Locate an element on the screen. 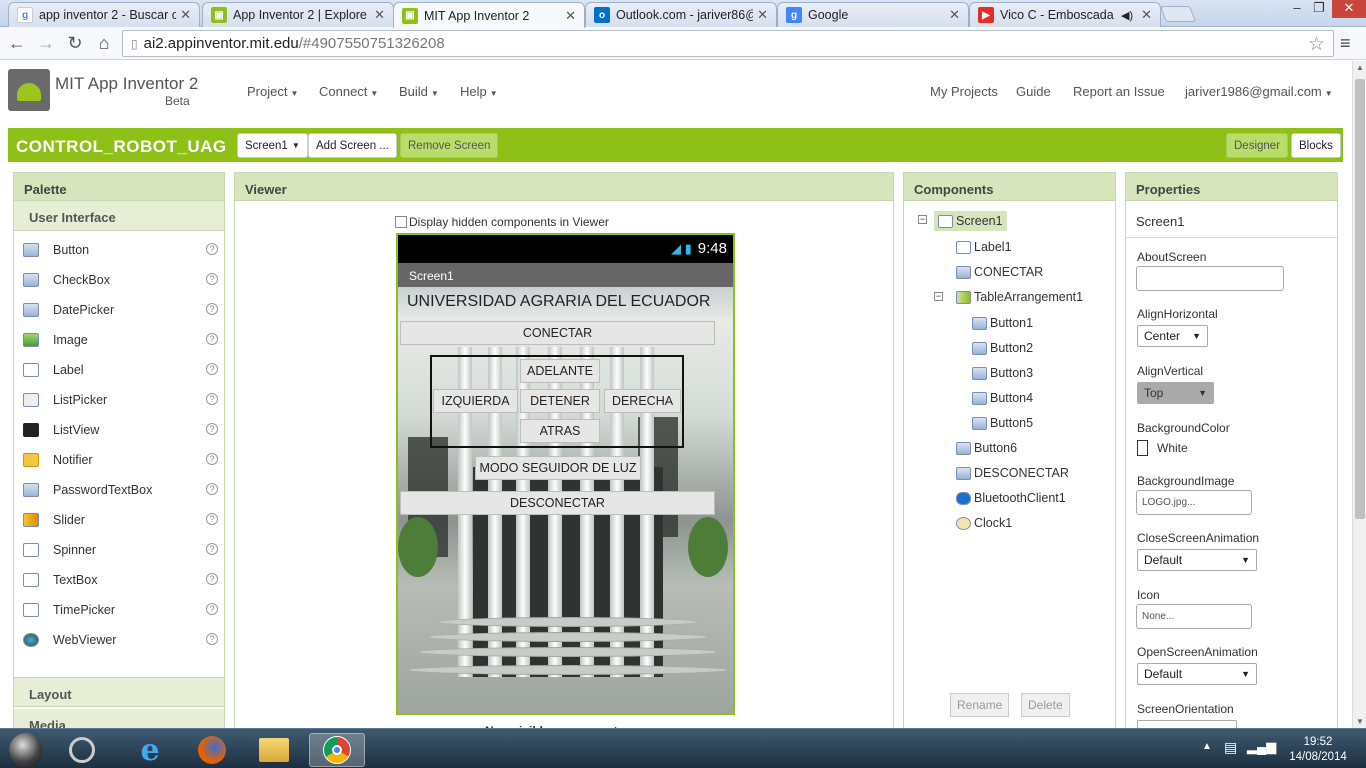 The height and width of the screenshot is (768, 1366). tree-item-button2: Button2 is located at coordinates (1002, 348).